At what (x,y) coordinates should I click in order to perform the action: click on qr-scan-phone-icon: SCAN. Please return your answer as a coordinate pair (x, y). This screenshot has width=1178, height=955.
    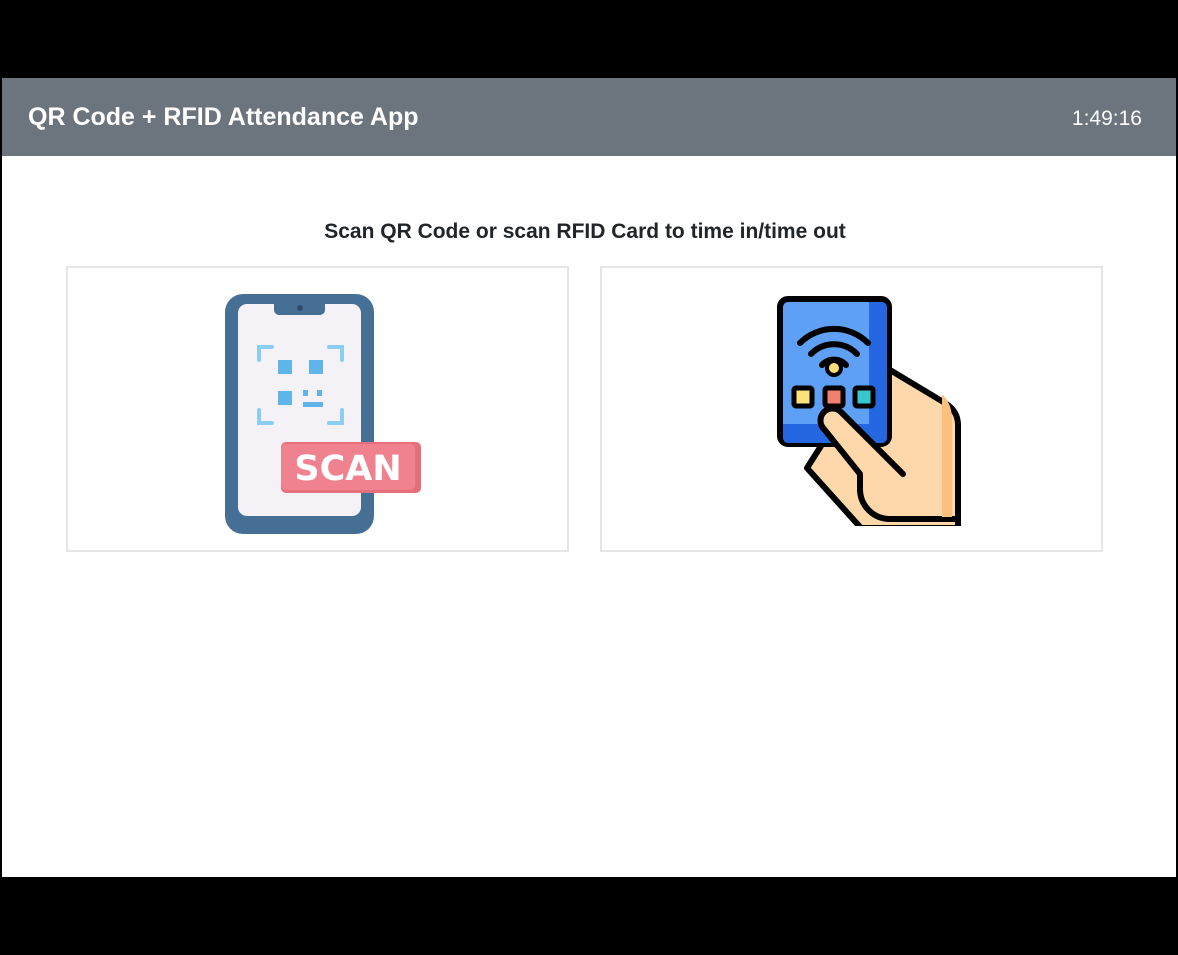
    Looking at the image, I should click on (323, 414).